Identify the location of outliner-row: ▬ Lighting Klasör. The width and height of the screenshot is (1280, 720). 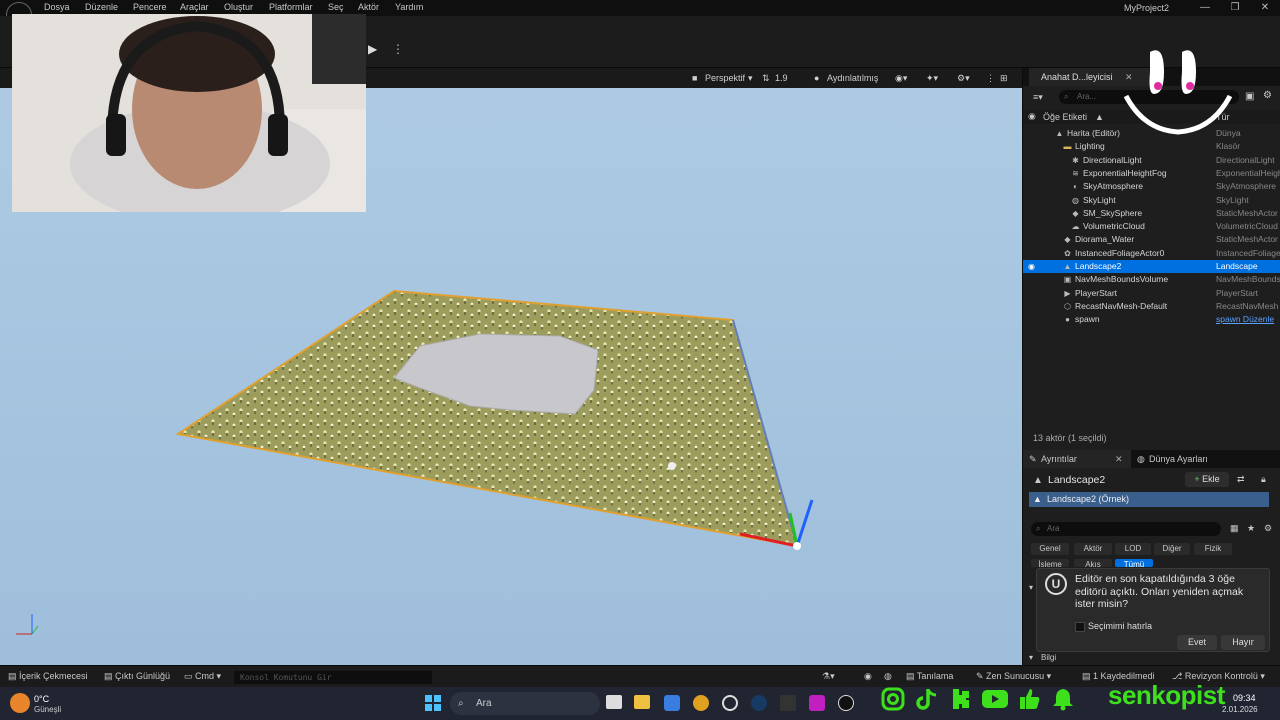
(1151, 146).